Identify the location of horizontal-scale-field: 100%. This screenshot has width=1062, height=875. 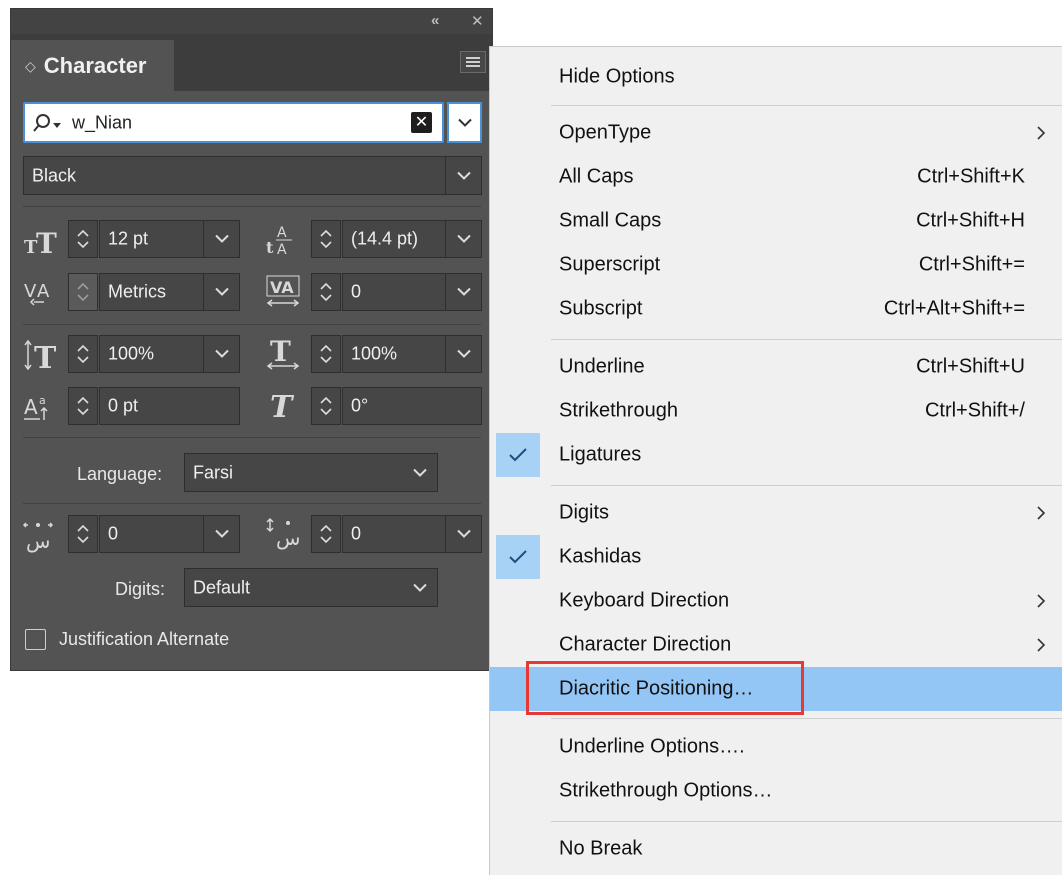
(412, 354).